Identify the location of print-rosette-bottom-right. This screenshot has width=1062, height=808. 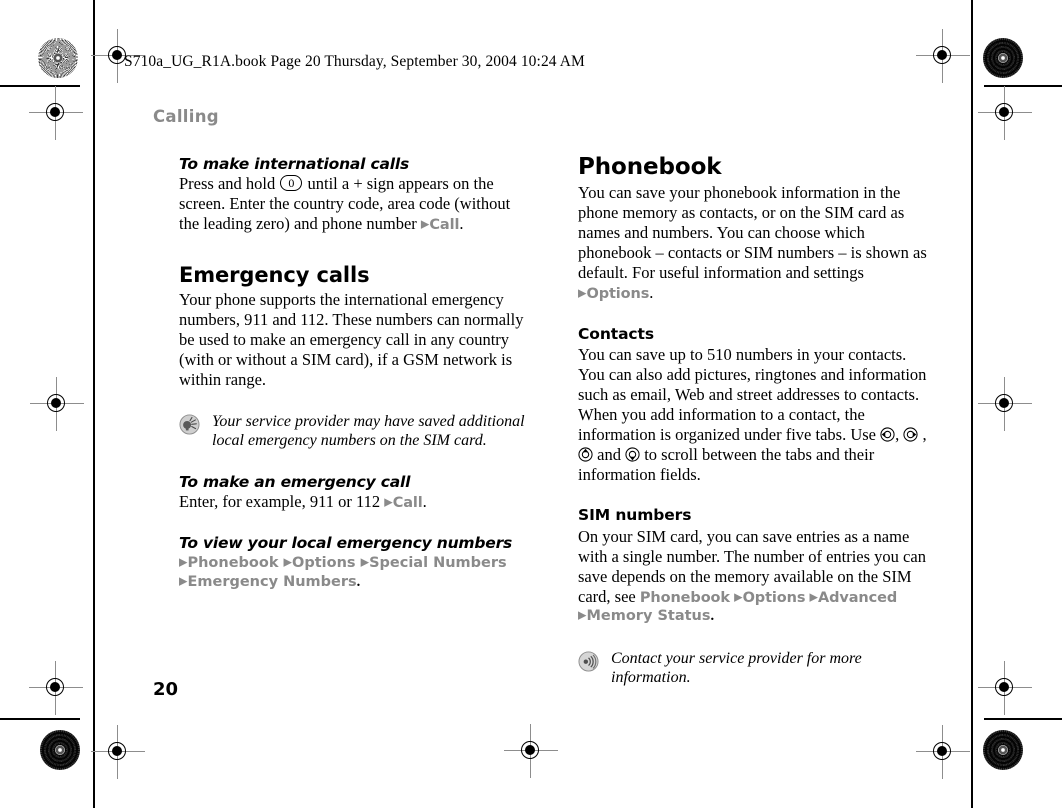
(1003, 750).